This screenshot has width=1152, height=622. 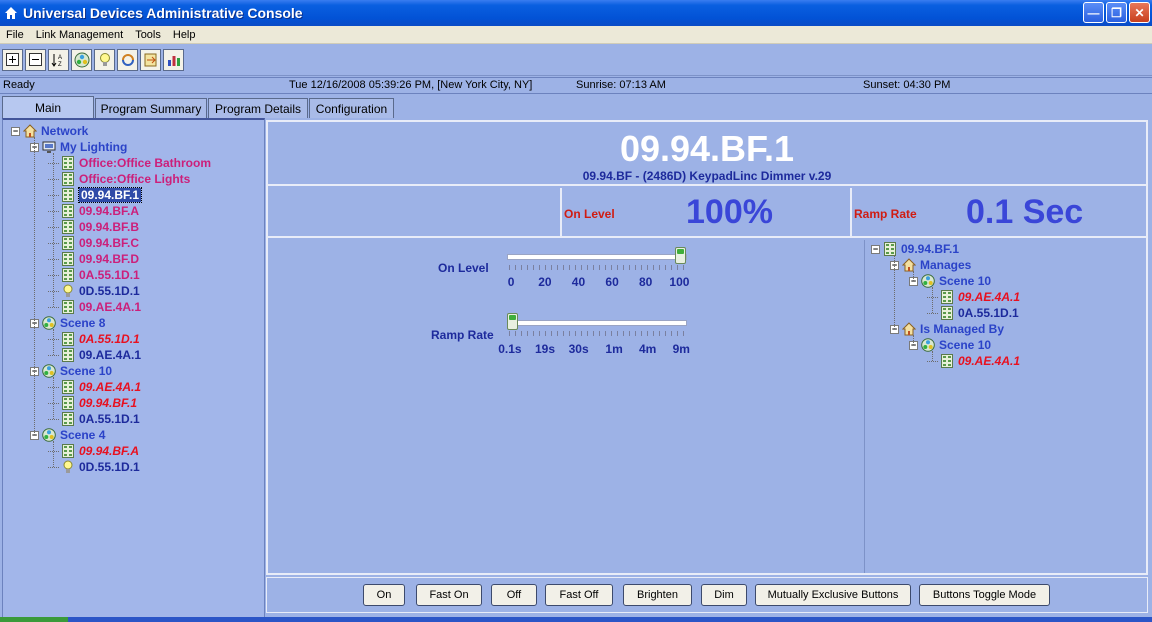 What do you see at coordinates (58, 59) in the screenshot?
I see `sort-button: AZ` at bounding box center [58, 59].